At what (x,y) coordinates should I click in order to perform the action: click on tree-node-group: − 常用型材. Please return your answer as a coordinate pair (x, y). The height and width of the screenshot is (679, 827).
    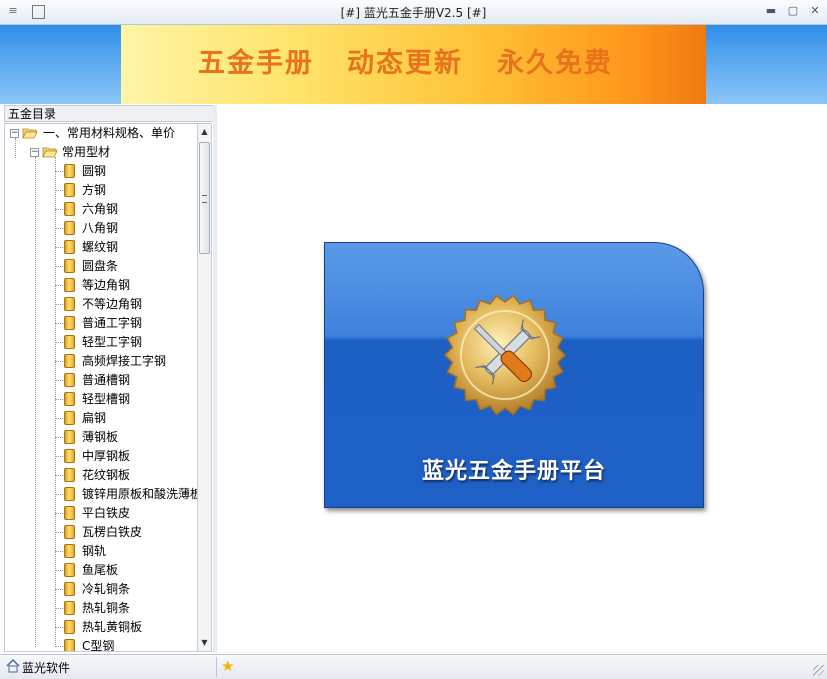
    Looking at the image, I should click on (101, 152).